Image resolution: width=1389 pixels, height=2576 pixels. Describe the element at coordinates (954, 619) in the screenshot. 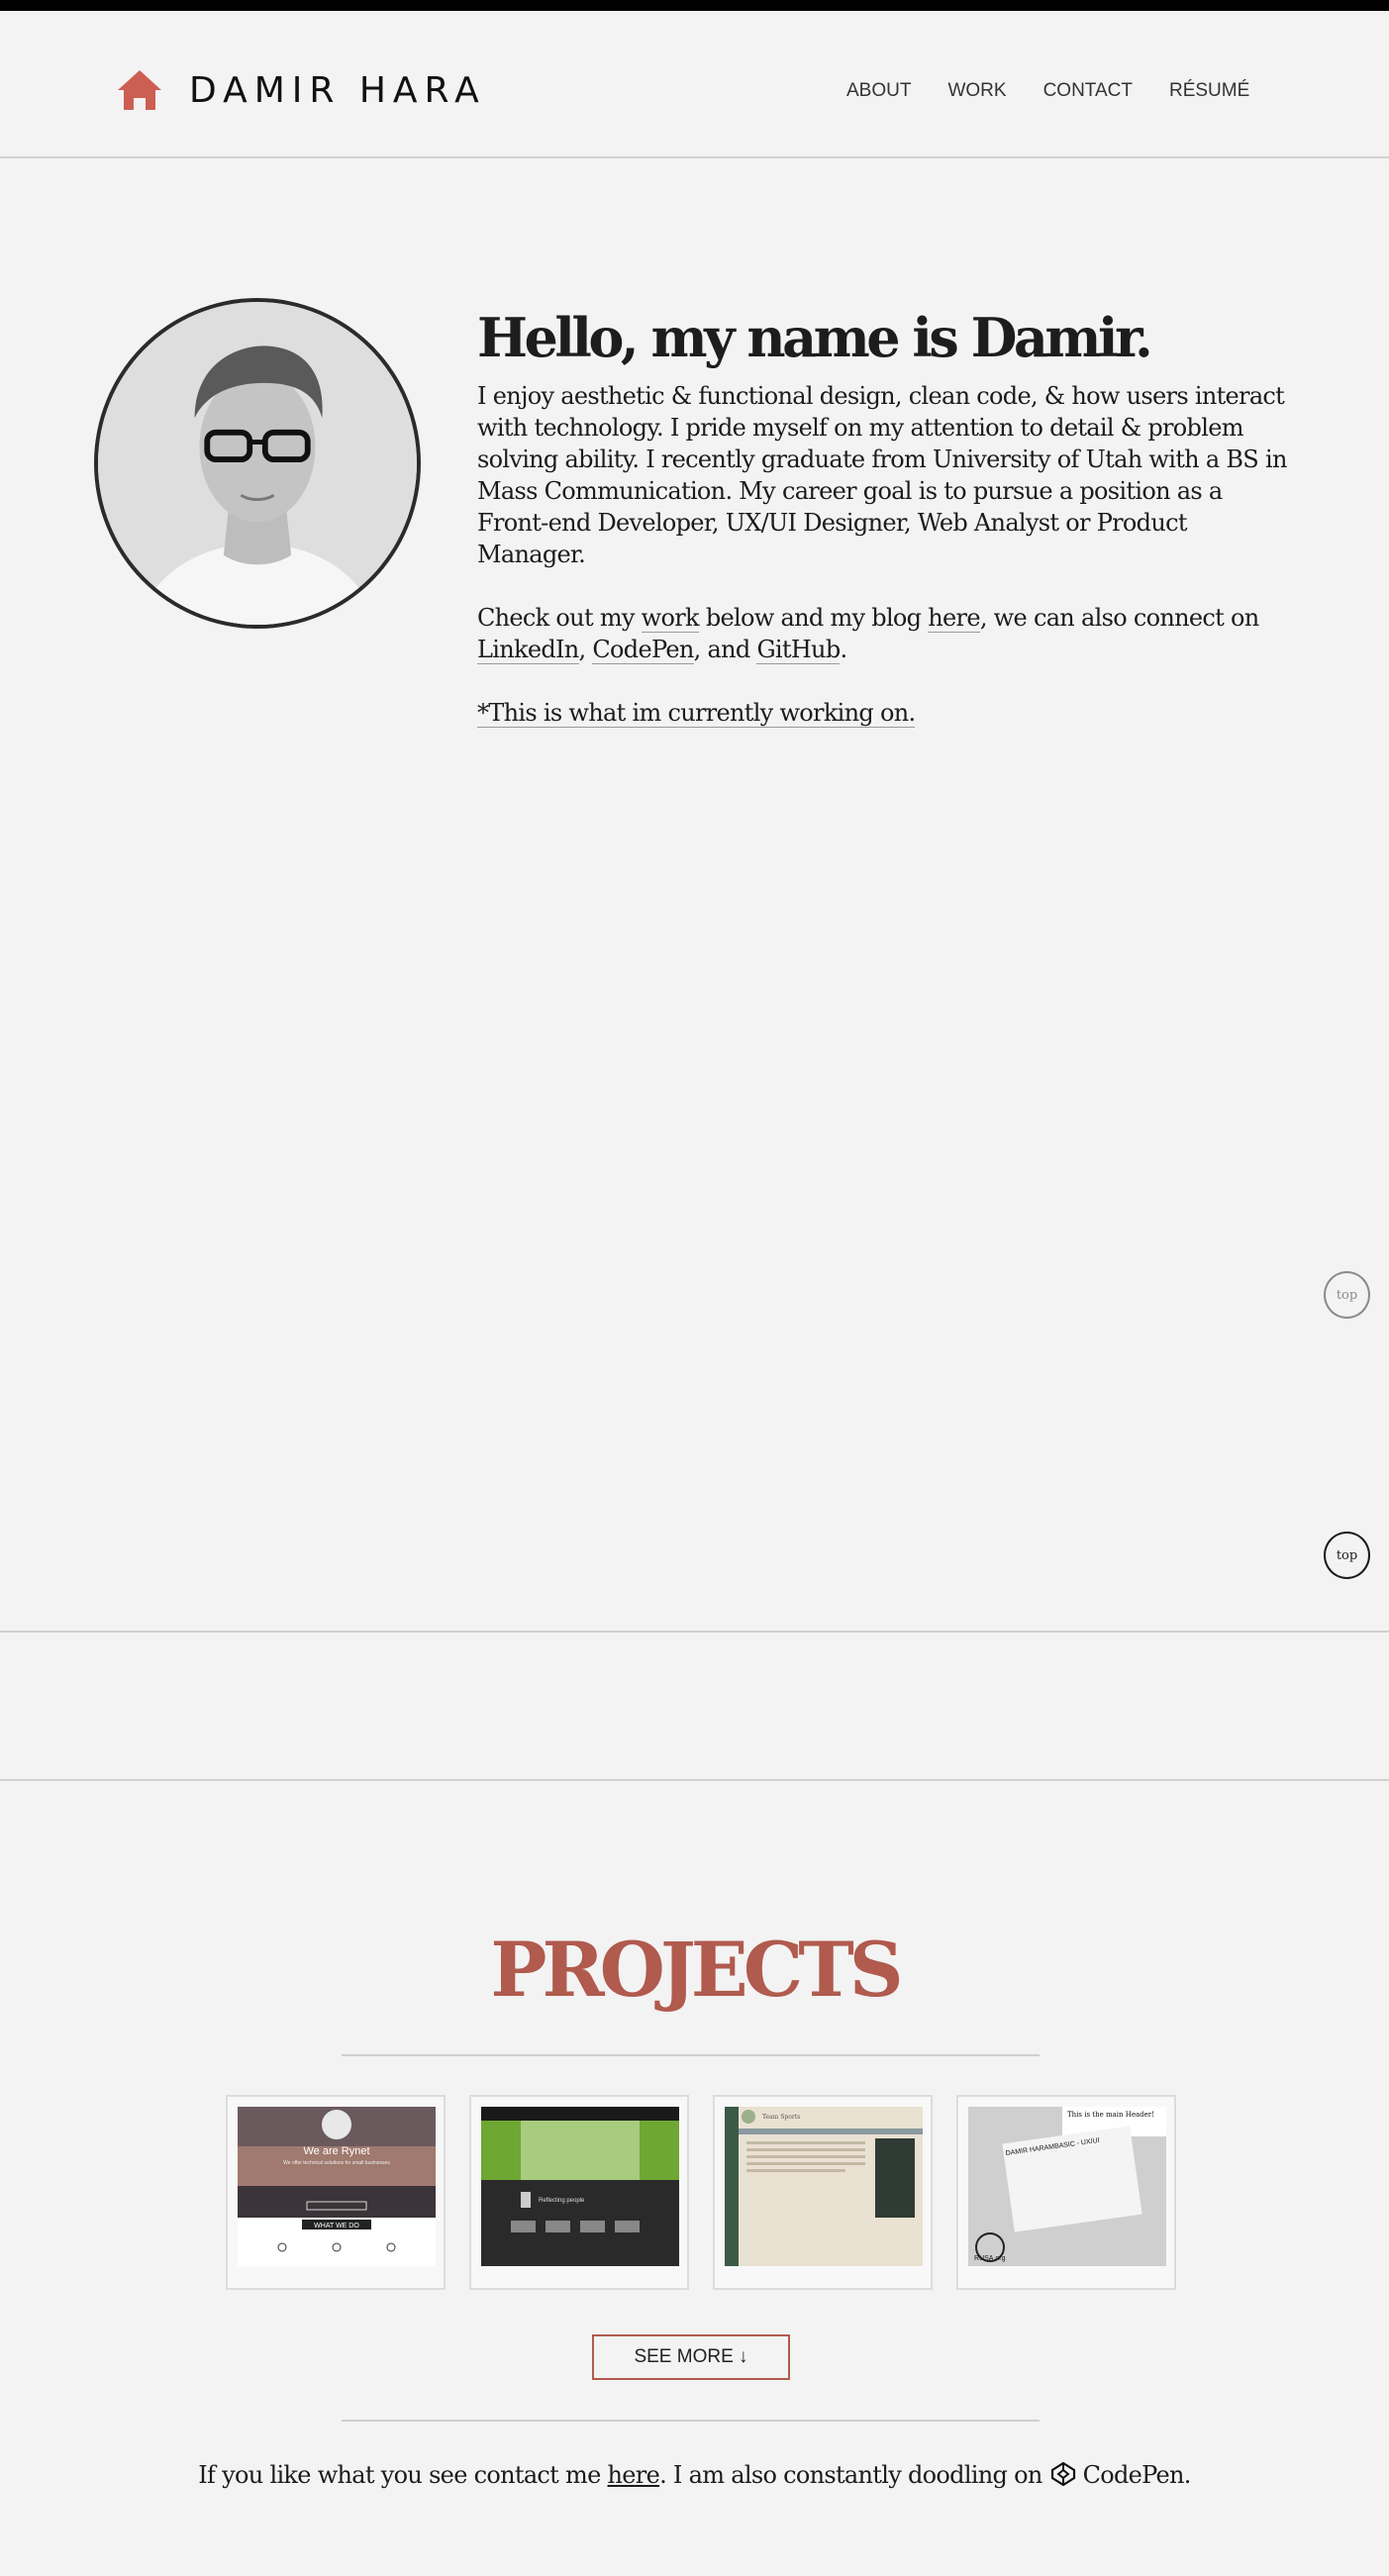

I see `blog-link: here` at that location.